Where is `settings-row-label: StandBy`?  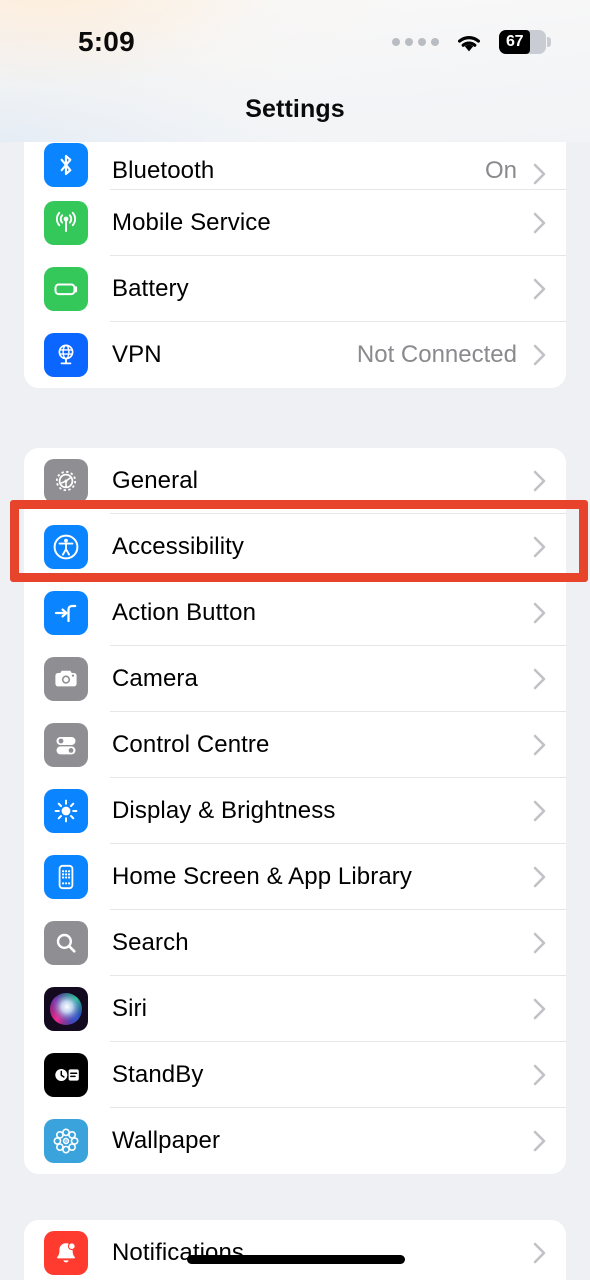
settings-row-label: StandBy is located at coordinates (158, 1074).